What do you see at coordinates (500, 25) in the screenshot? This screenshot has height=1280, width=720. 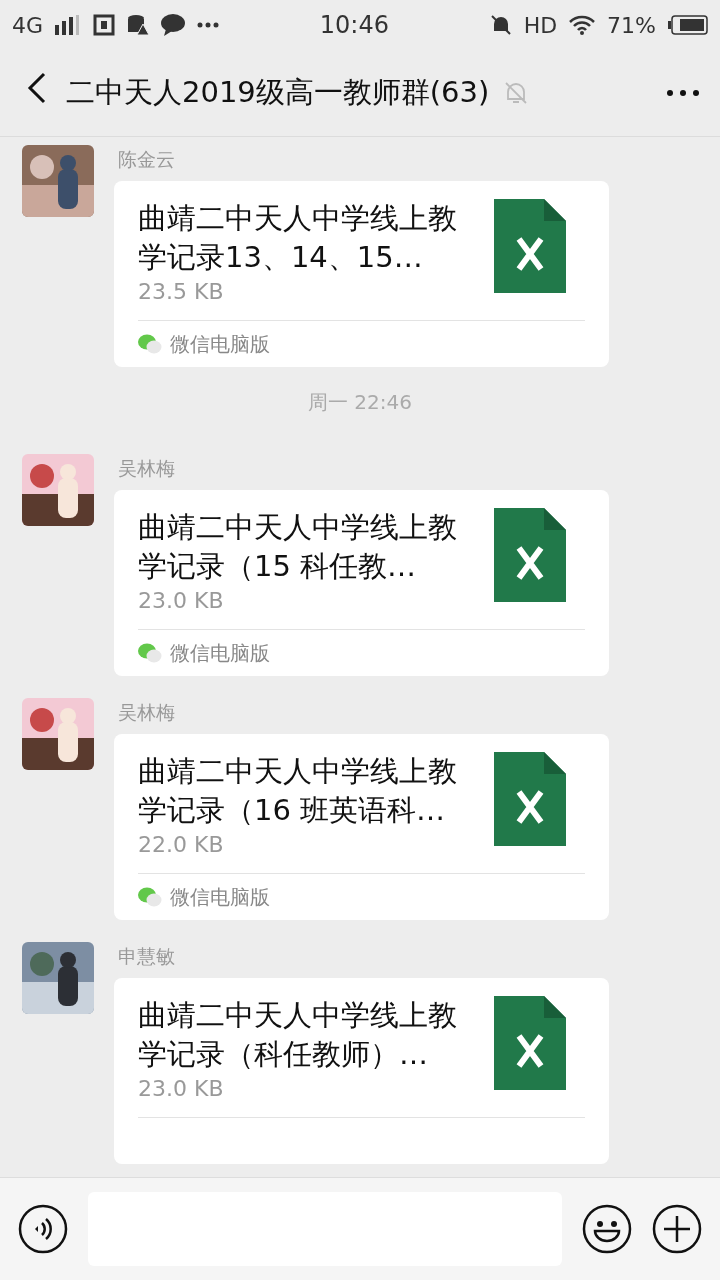 I see `muted-bell-icon` at bounding box center [500, 25].